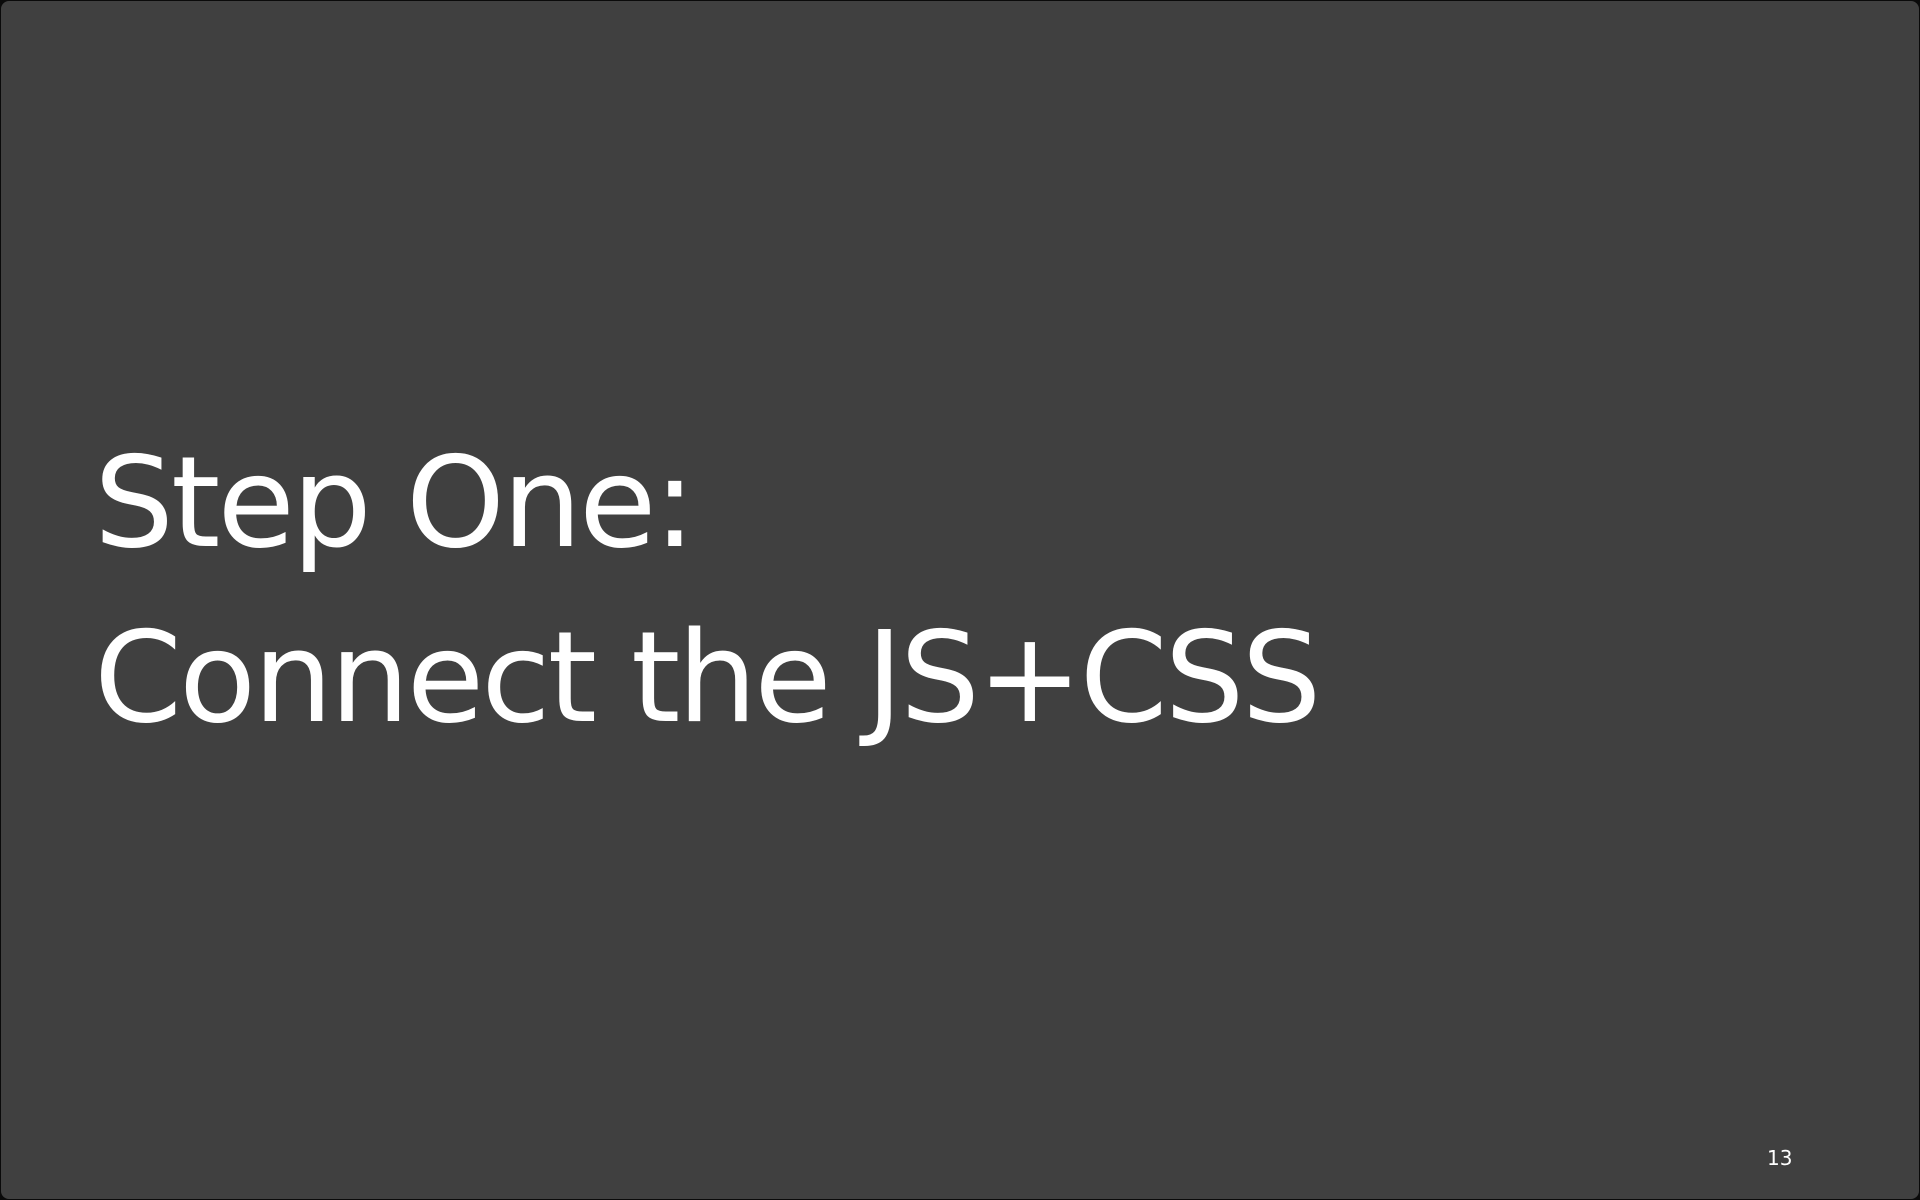 The image size is (1920, 1200). Describe the element at coordinates (708, 677) in the screenshot. I see `slide-title-line-2: Connect the JS+CSS` at that location.